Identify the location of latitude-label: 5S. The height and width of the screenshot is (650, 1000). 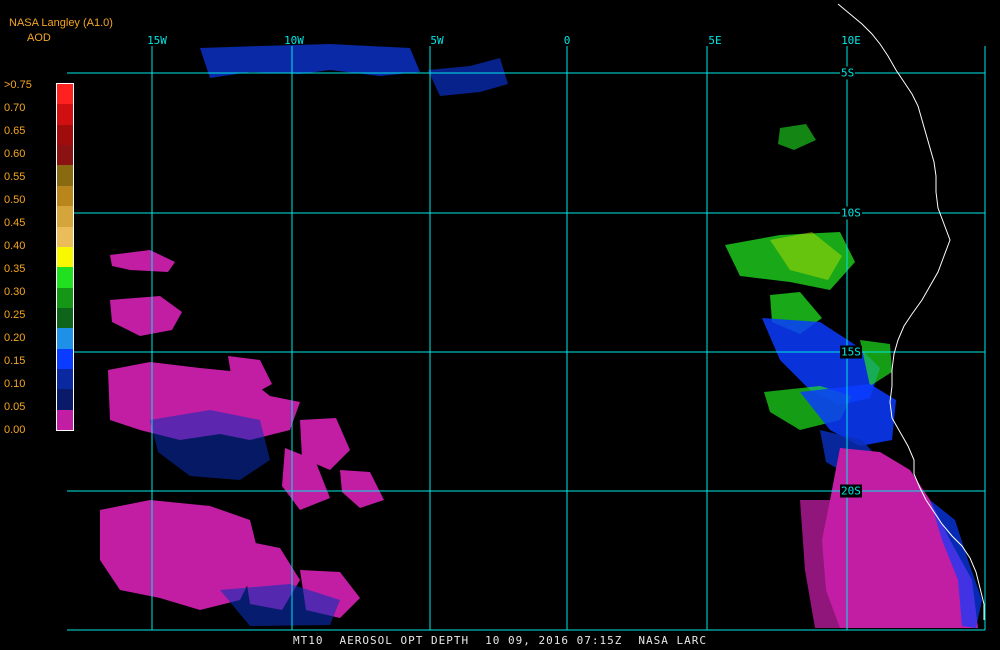
(848, 73).